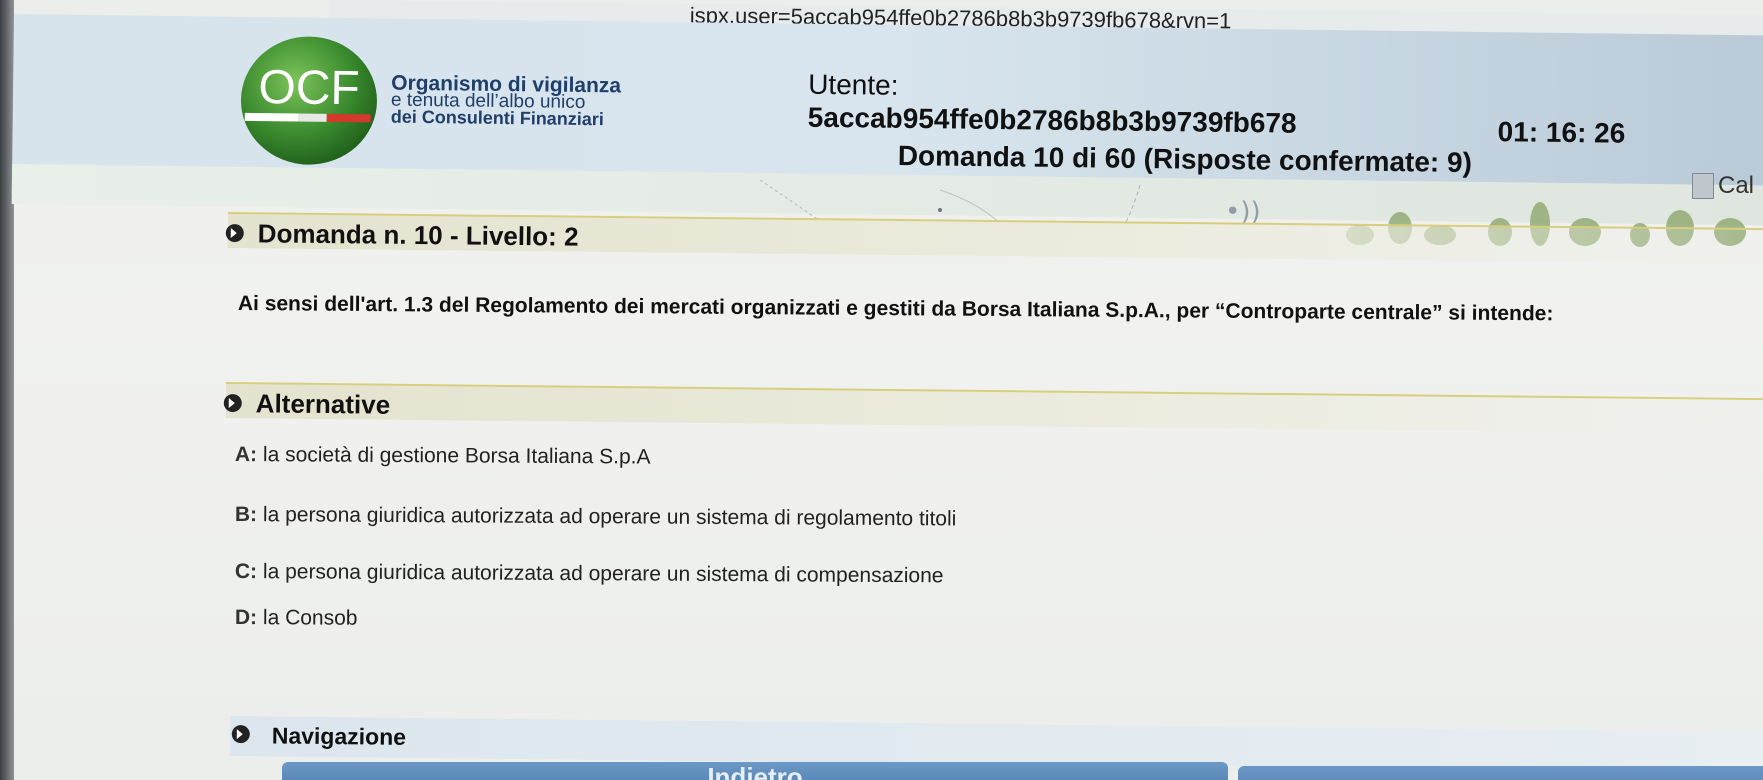  What do you see at coordinates (339, 736) in the screenshot?
I see `navigation-section-title: Navigazione` at bounding box center [339, 736].